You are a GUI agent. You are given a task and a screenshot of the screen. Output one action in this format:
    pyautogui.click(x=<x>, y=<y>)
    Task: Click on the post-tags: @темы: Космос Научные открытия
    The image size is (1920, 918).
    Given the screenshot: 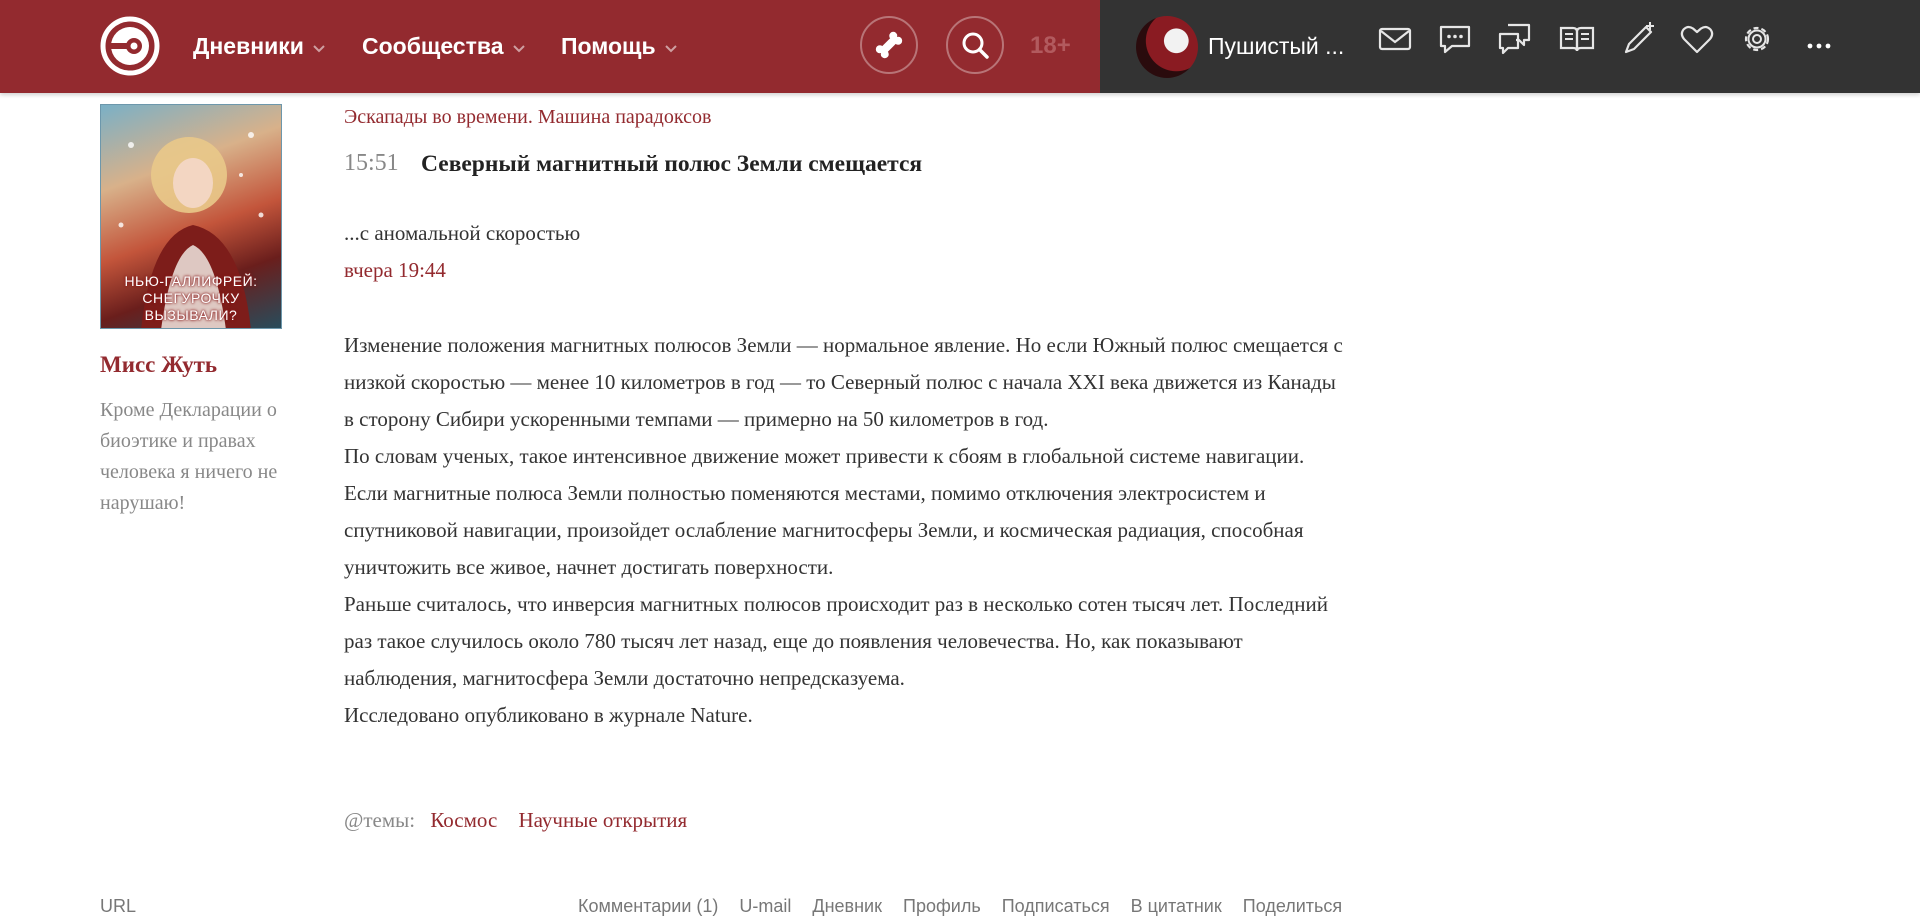 What is the action you would take?
    pyautogui.click(x=523, y=820)
    